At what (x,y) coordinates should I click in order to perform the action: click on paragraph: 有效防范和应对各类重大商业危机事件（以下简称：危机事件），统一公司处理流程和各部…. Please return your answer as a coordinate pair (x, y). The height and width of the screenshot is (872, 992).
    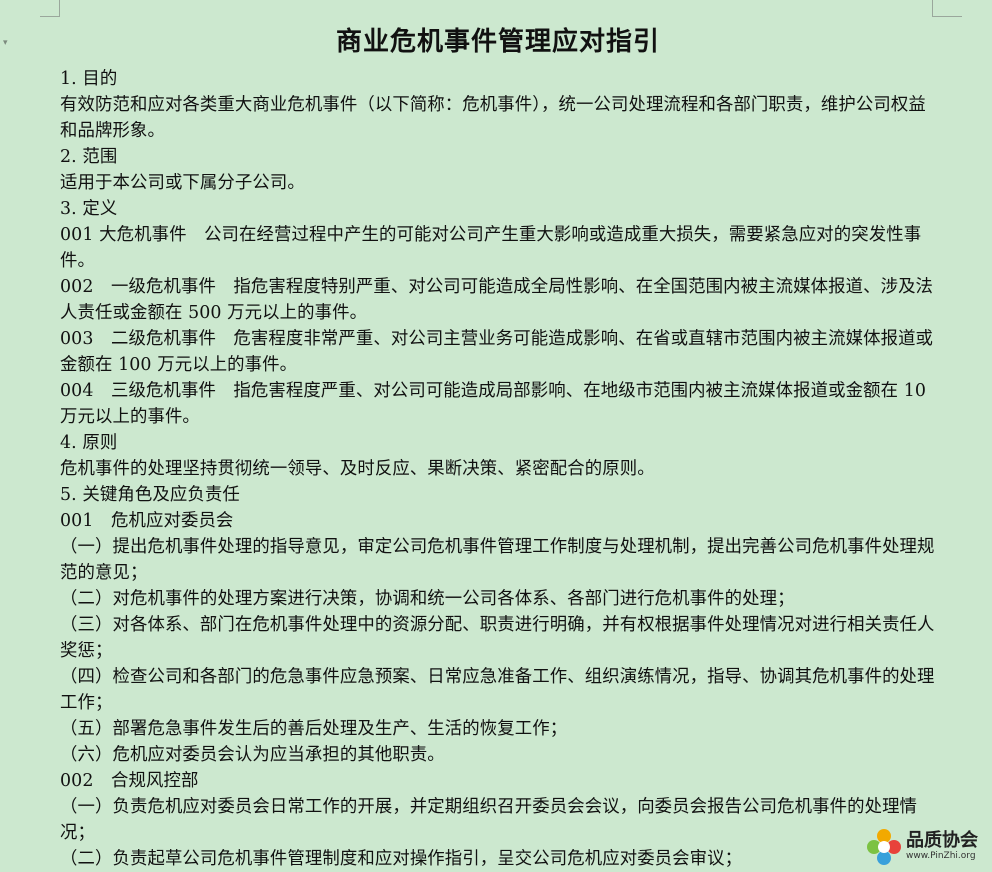
    Looking at the image, I should click on (493, 118).